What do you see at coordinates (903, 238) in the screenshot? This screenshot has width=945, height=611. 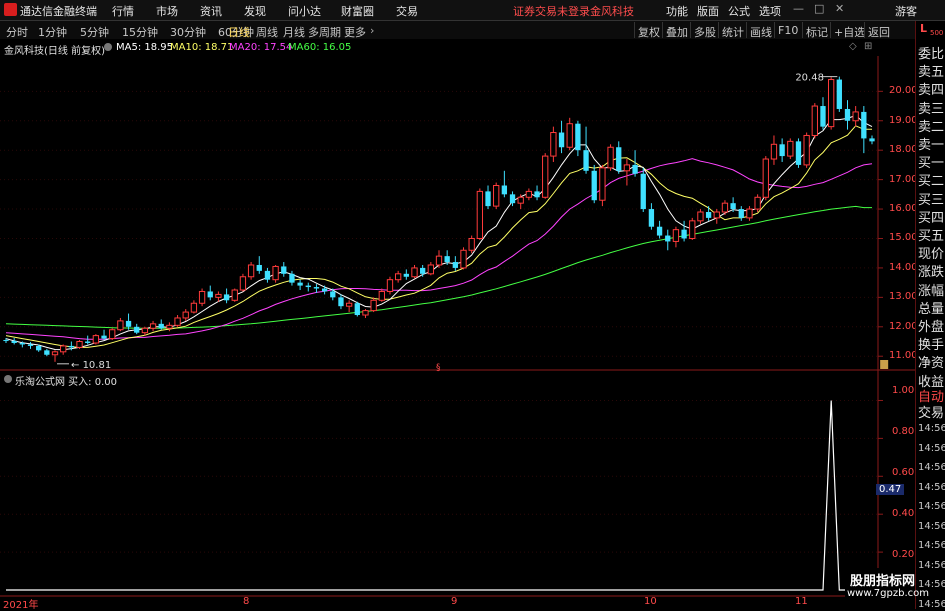 I see `price-tick: 15.00` at bounding box center [903, 238].